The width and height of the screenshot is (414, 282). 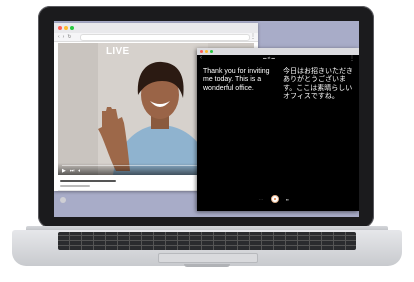 What do you see at coordinates (118, 51) in the screenshot?
I see `live-badge: LIVE` at bounding box center [118, 51].